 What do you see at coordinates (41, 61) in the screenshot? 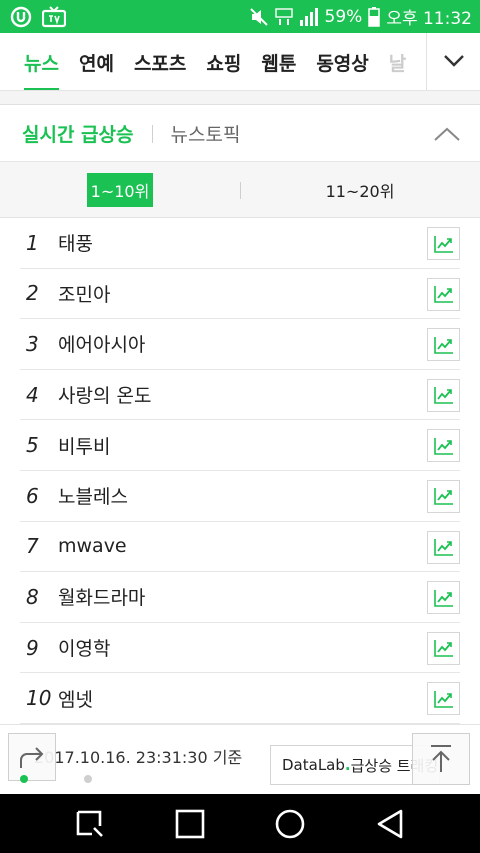
I see `tab-news: 뉴스` at bounding box center [41, 61].